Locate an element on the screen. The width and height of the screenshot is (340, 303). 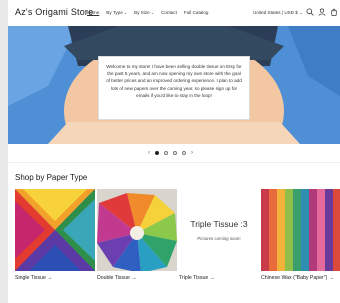
header-icons is located at coordinates (322, 12).